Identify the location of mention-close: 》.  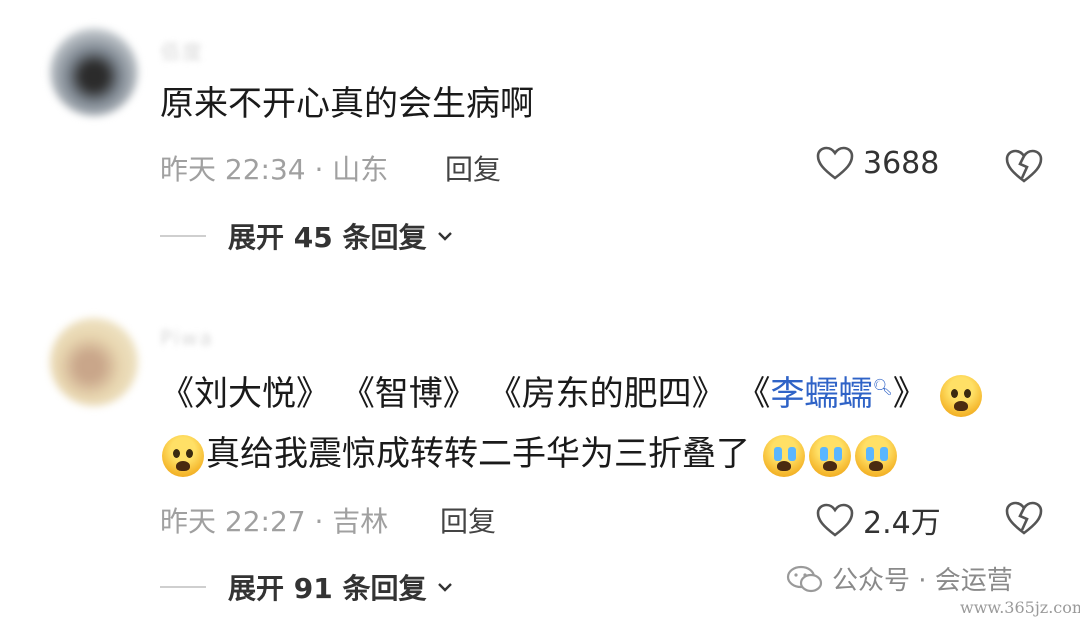
(909, 394).